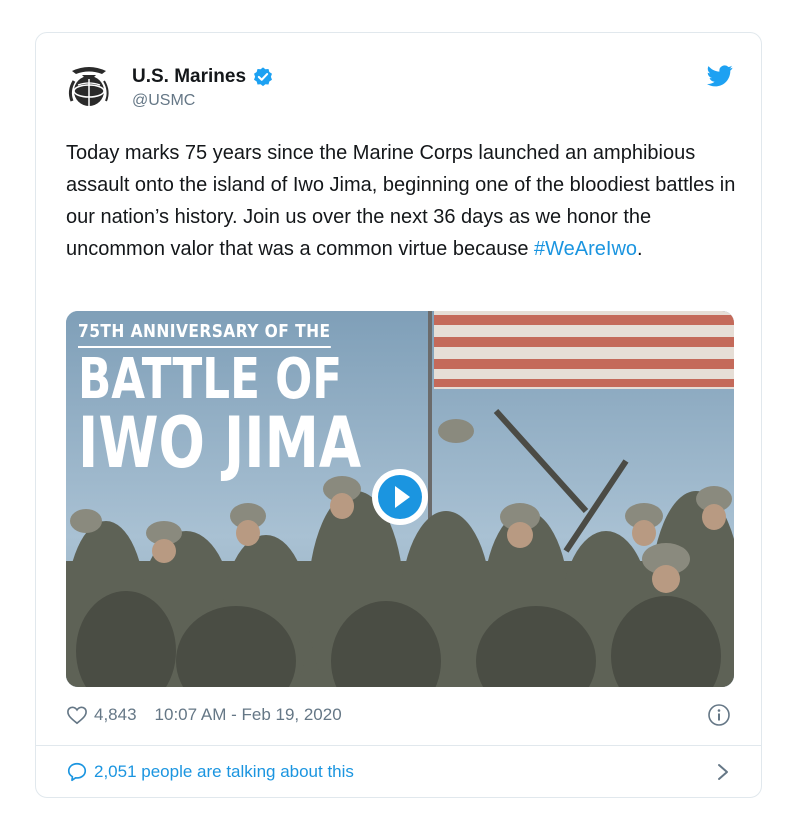  What do you see at coordinates (263, 77) in the screenshot?
I see `verified-badge-icon` at bounding box center [263, 77].